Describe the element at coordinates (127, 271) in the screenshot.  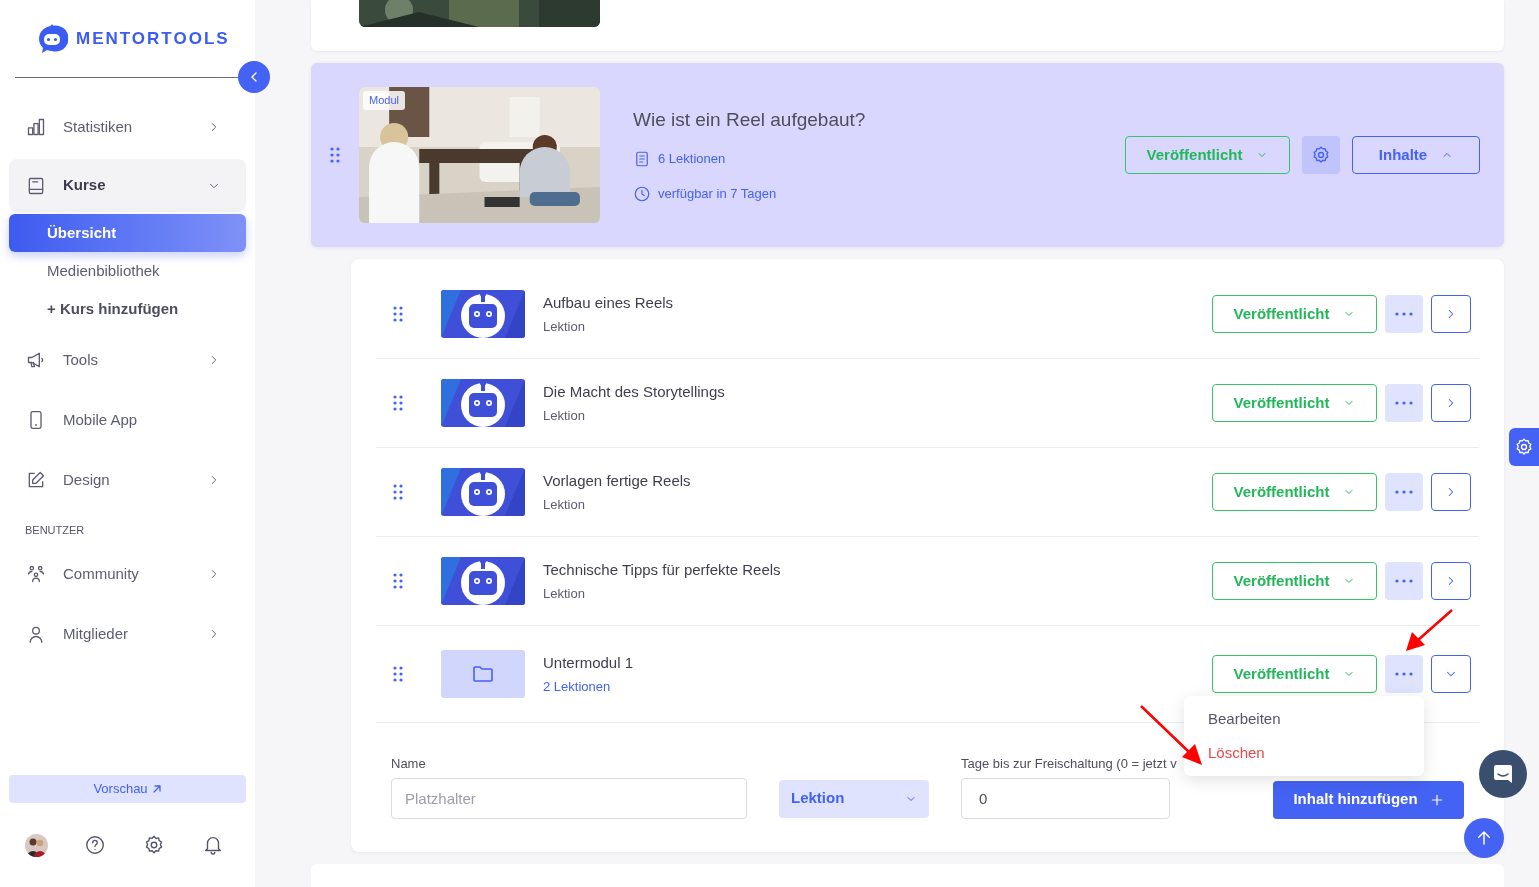
I see `submenu-item: Medienbibliothek` at that location.